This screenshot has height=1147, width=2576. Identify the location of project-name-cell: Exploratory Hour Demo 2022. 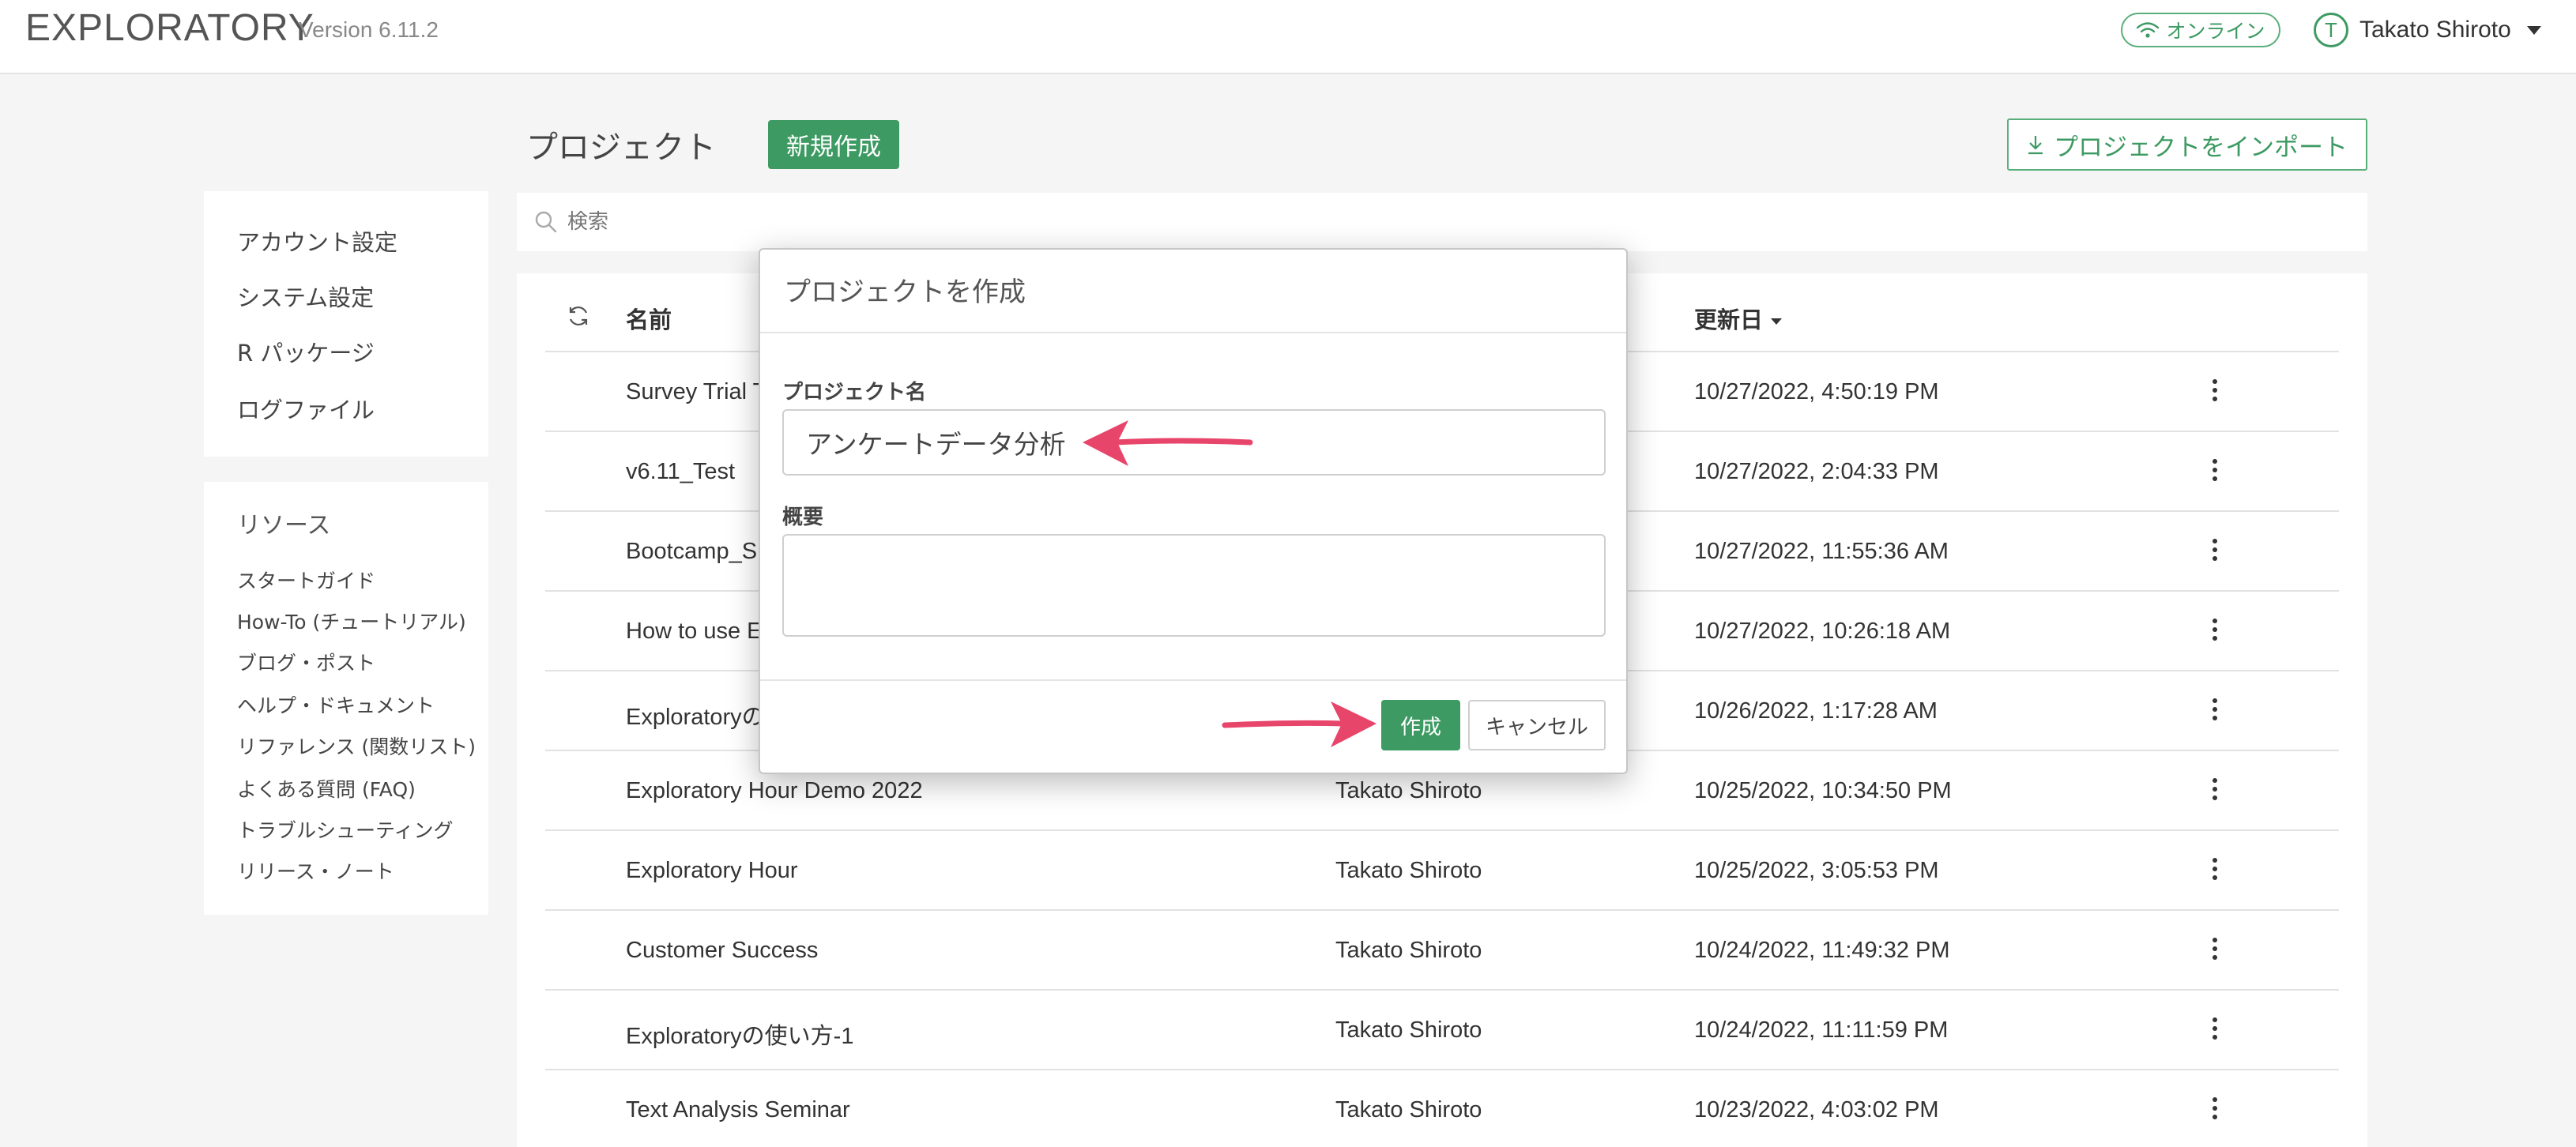
(774, 791).